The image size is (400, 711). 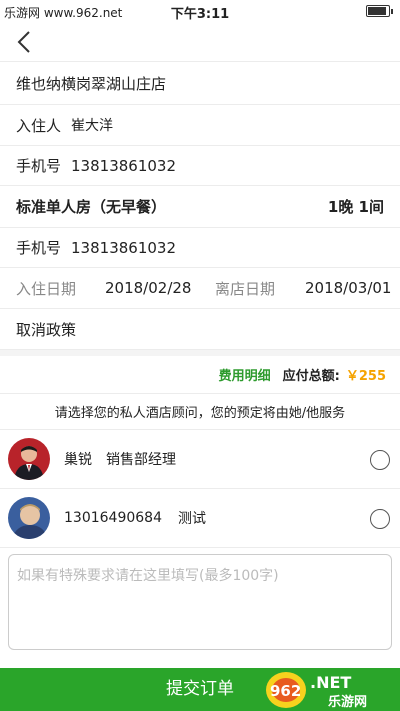 I want to click on phone-value-2: 13813861032, so click(x=123, y=247).